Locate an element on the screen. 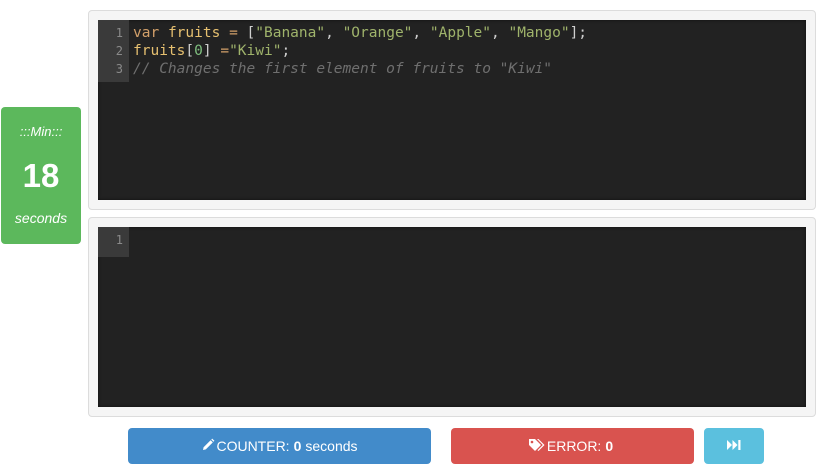  line-number: 3 is located at coordinates (119, 69).